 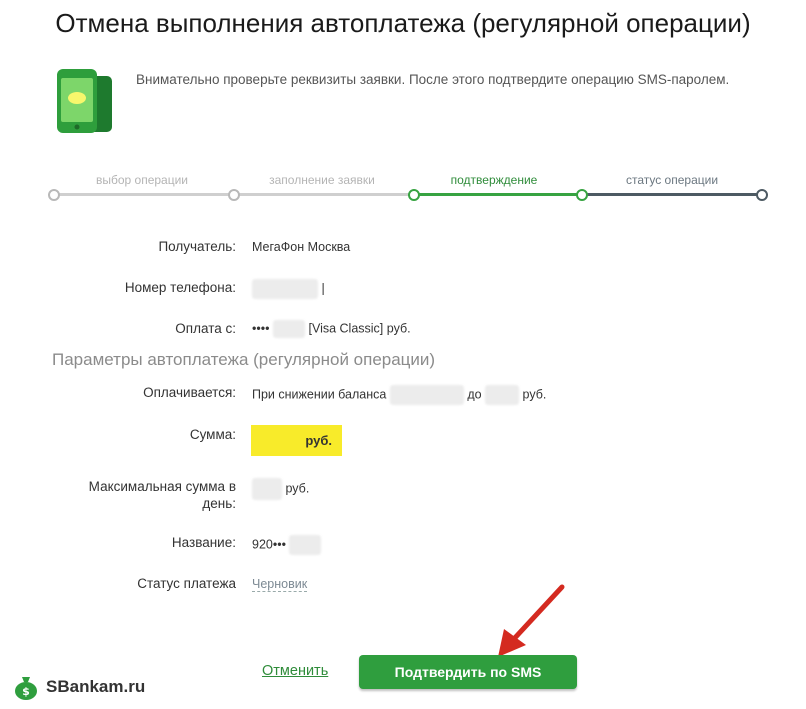 I want to click on name-value: 920•••, so click(x=287, y=545).